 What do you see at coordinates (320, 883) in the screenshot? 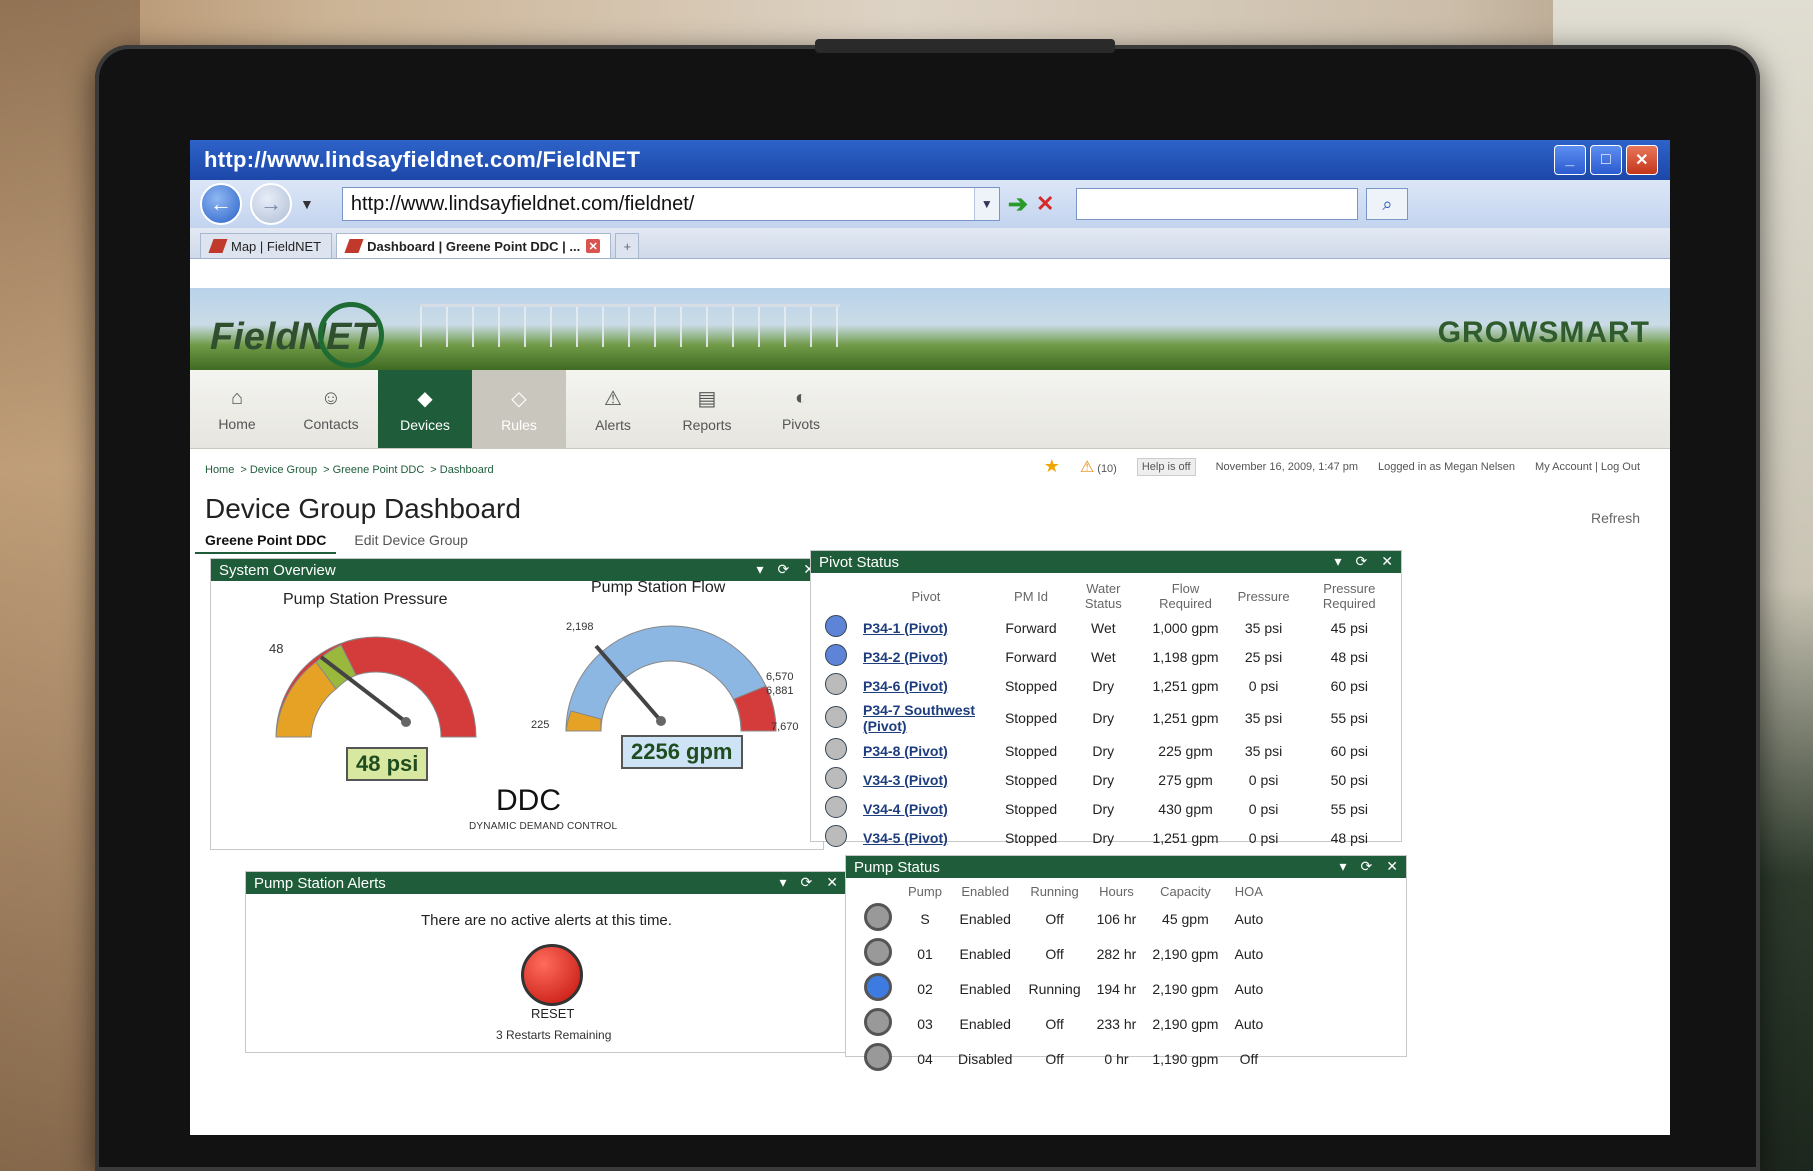
I see `panel-title: Pump Station Alerts` at bounding box center [320, 883].